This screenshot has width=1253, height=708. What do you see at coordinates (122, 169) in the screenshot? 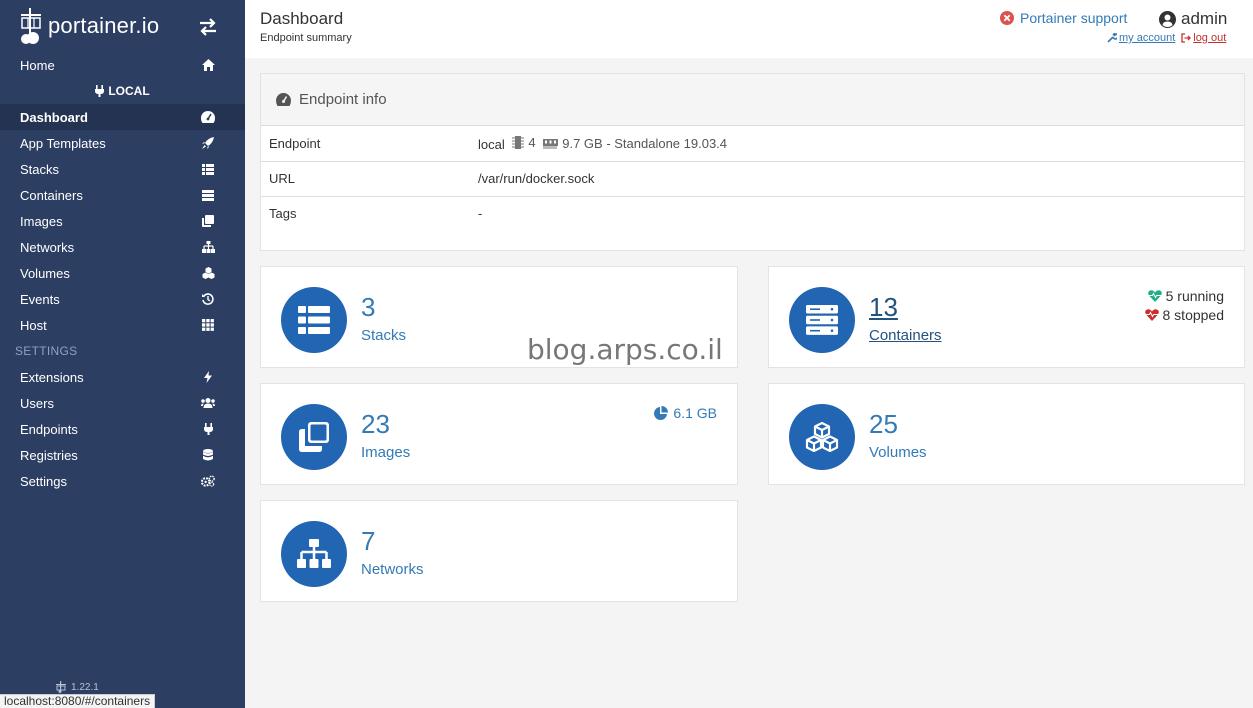
I see `sidebar-item-stacks: Stacks` at bounding box center [122, 169].